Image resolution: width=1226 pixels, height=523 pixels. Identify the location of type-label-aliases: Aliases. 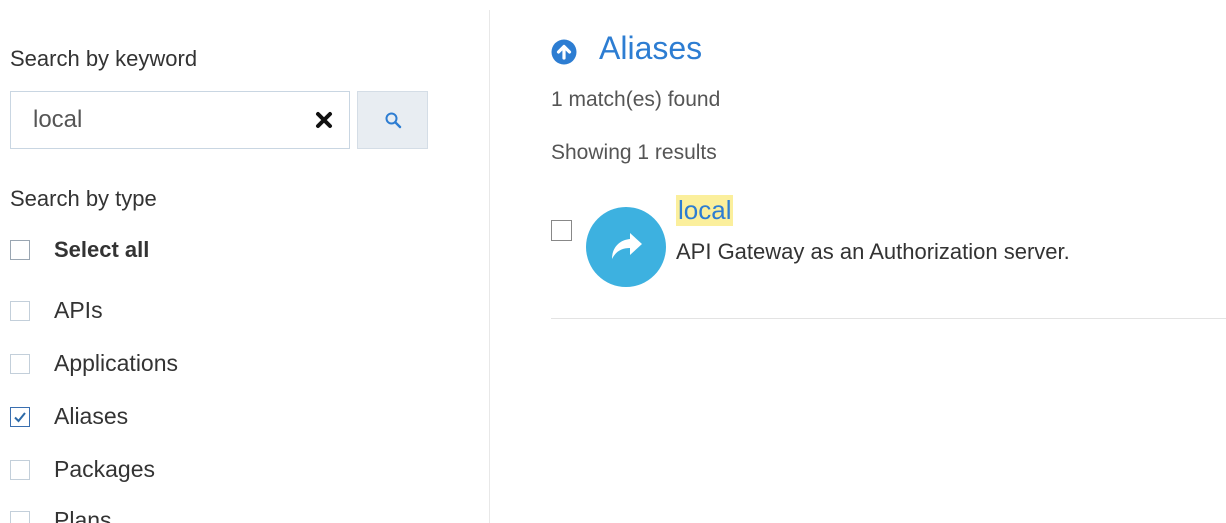
(91, 416).